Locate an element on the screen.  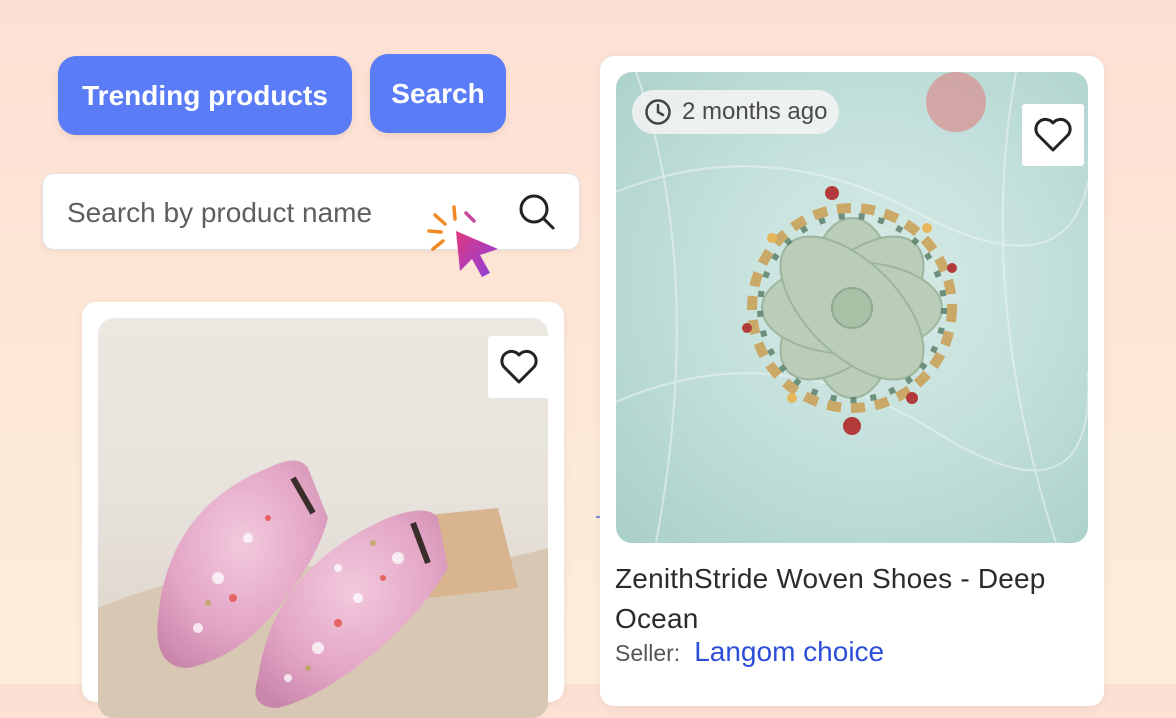
product-title: ZenithStride Woven Shoes - Deep Ocean is located at coordinates (850, 599).